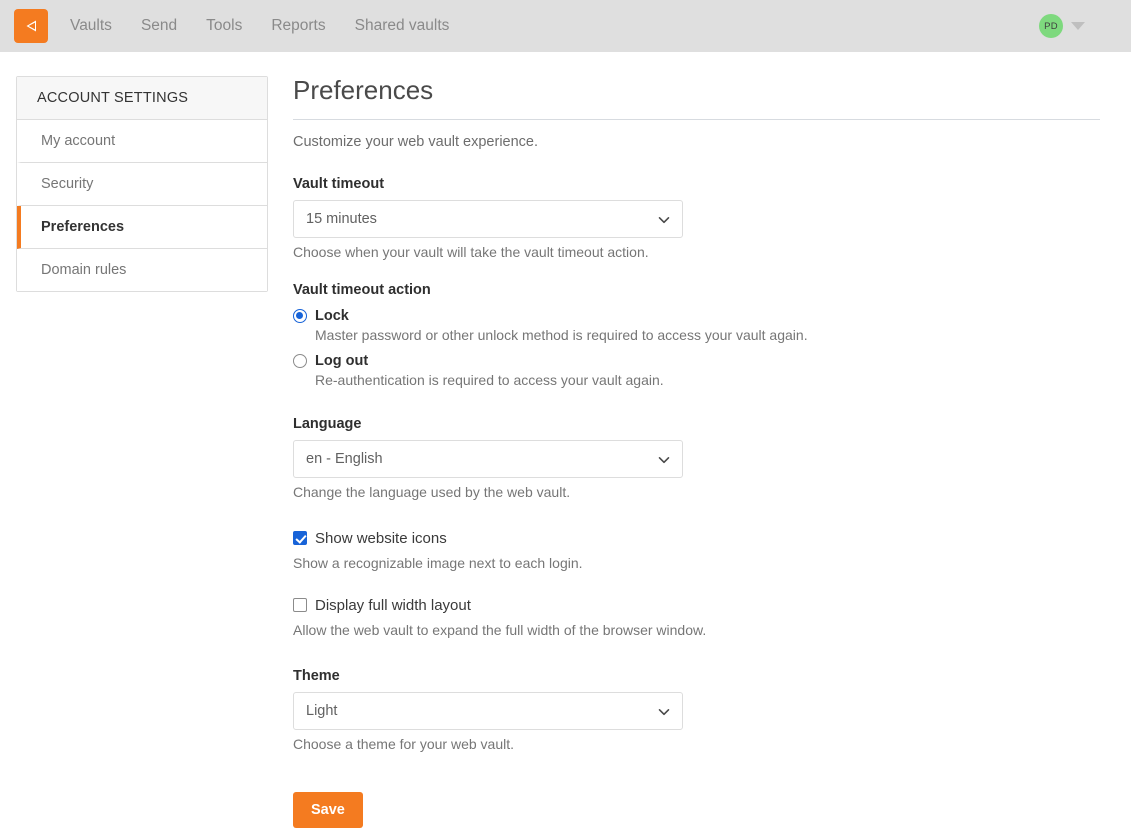  Describe the element at coordinates (142, 227) in the screenshot. I see `sidebar-item-preferences: Preferences` at that location.